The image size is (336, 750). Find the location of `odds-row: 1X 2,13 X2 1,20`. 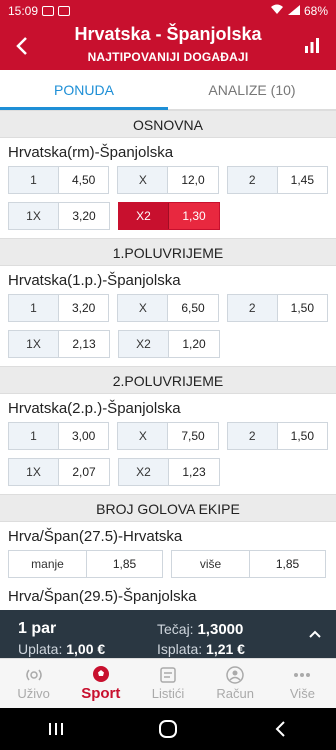

odds-row: 1X 2,13 X2 1,20 is located at coordinates (168, 344).